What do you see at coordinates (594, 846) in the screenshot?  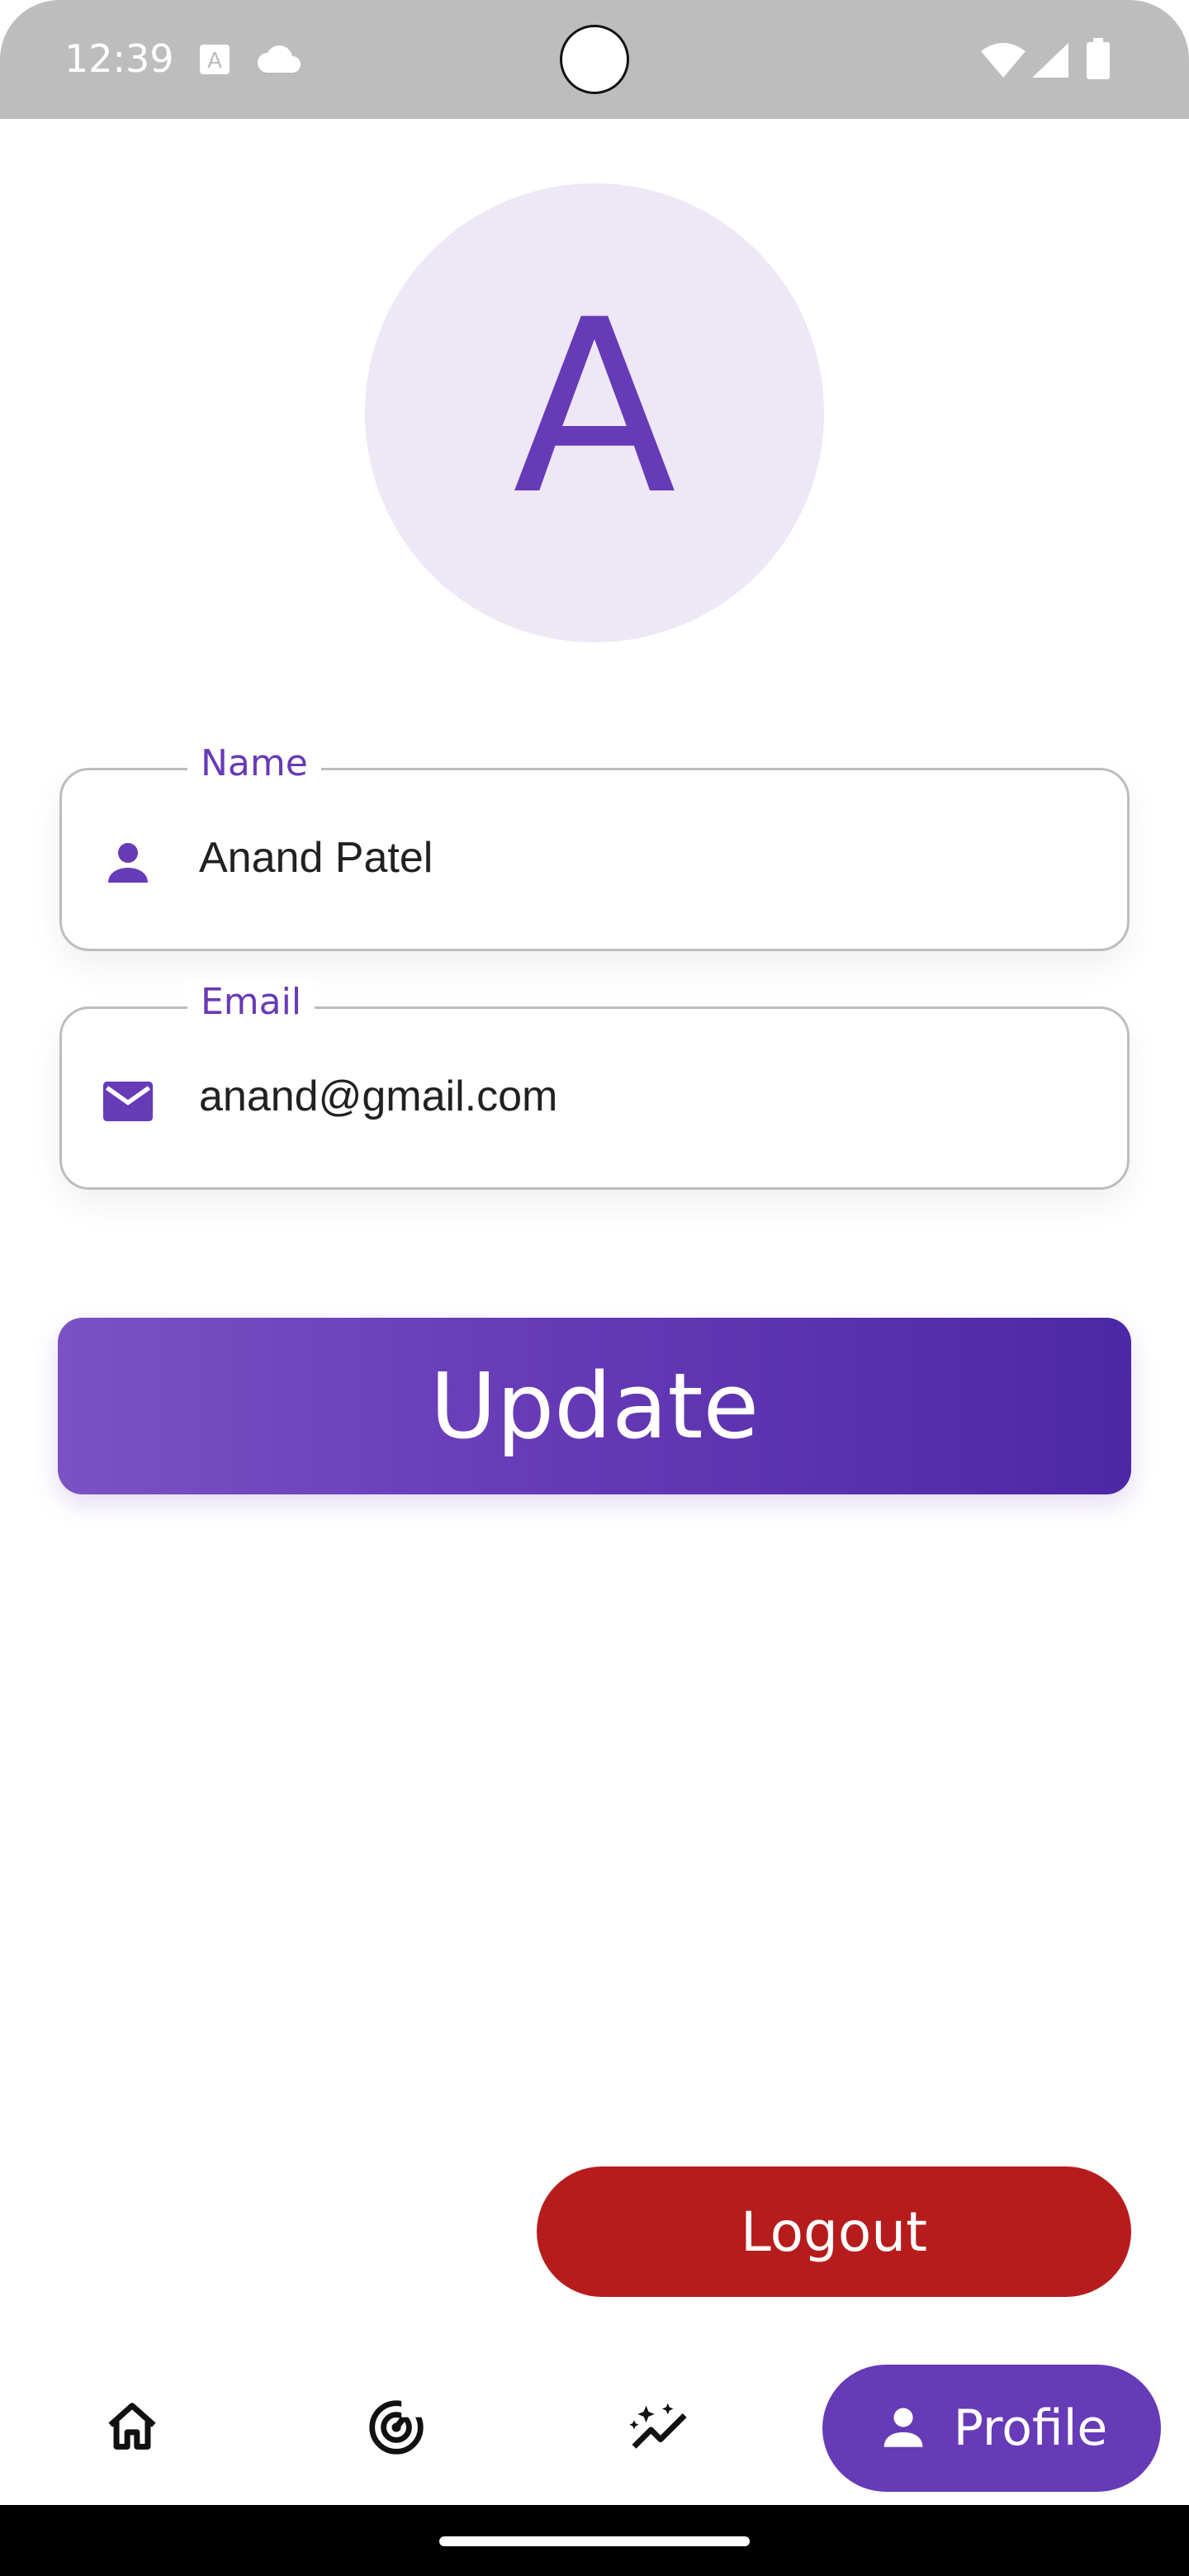 I see `name-field: Name Anand Patel` at bounding box center [594, 846].